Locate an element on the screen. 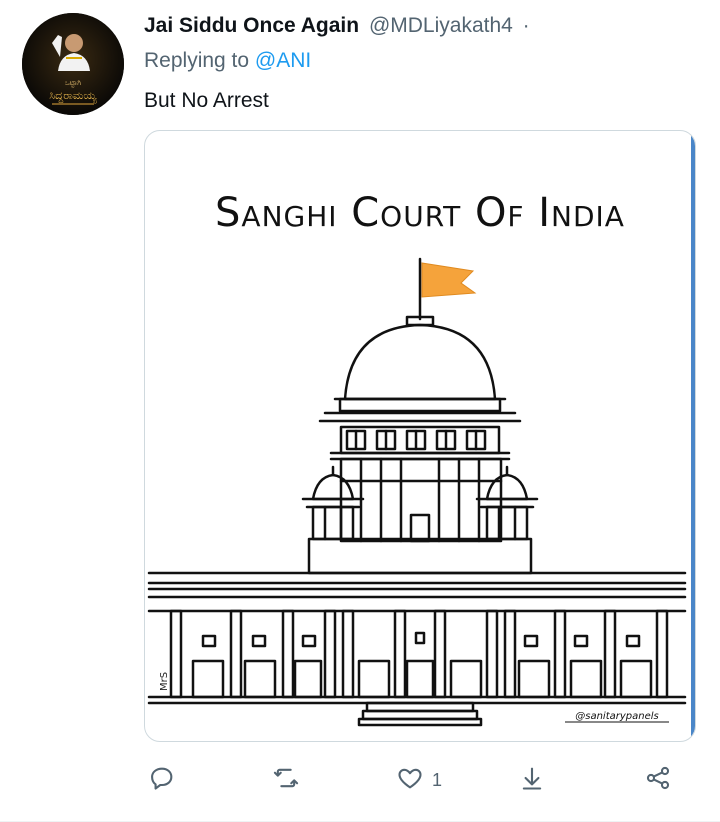  heart-icon is located at coordinates (410, 780).